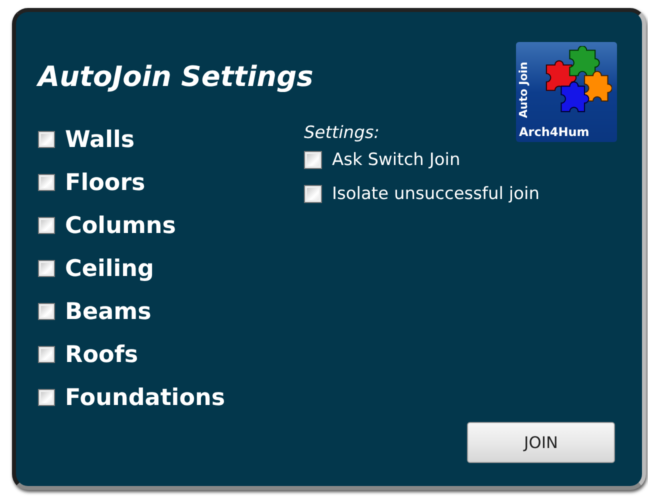 The height and width of the screenshot is (501, 648). What do you see at coordinates (396, 160) in the screenshot?
I see `checkbox-label: Ask Switch Join` at bounding box center [396, 160].